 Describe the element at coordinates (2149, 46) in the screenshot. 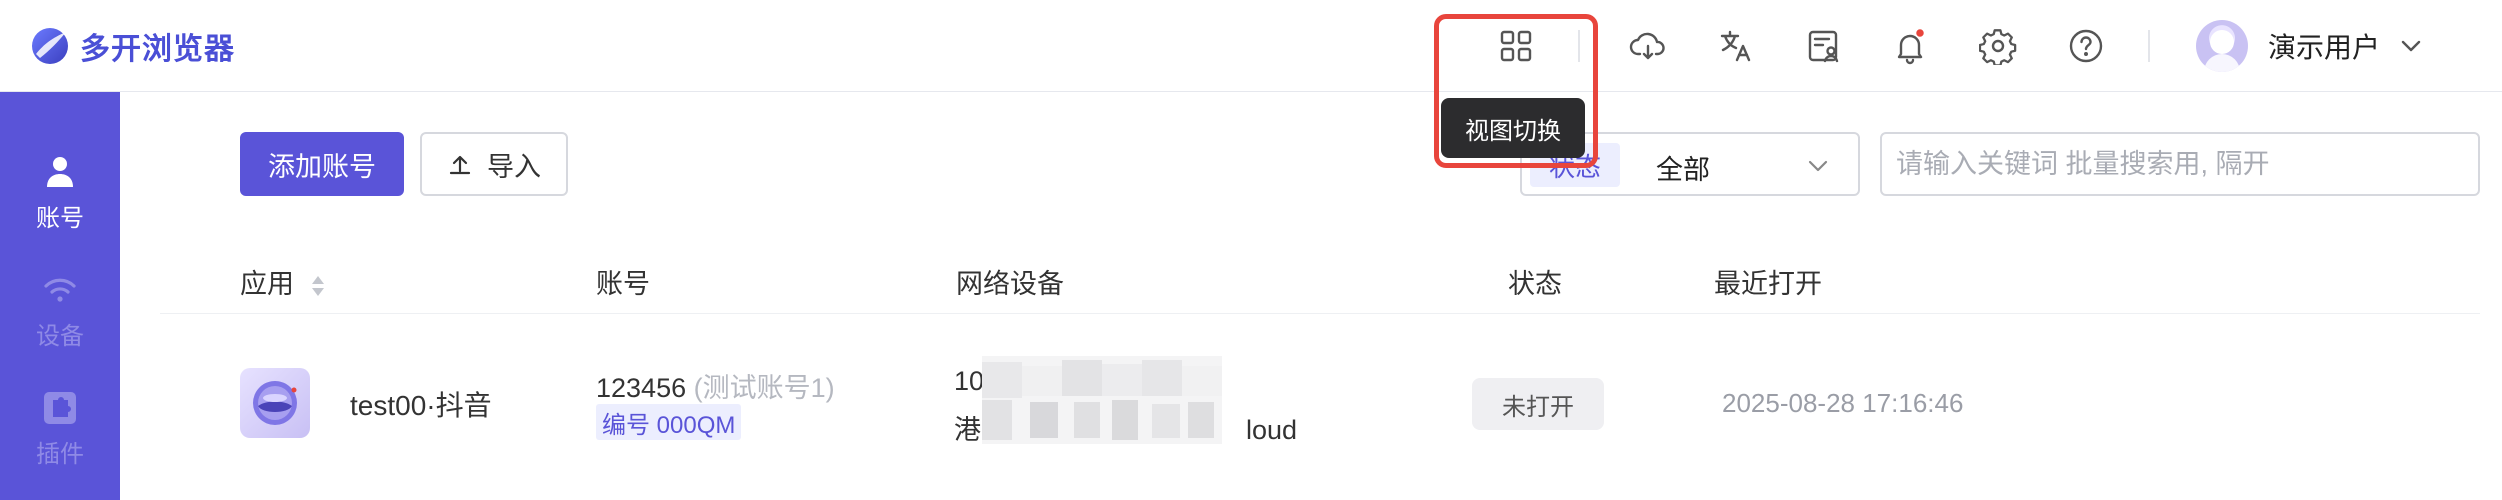

I see `header-divider` at that location.